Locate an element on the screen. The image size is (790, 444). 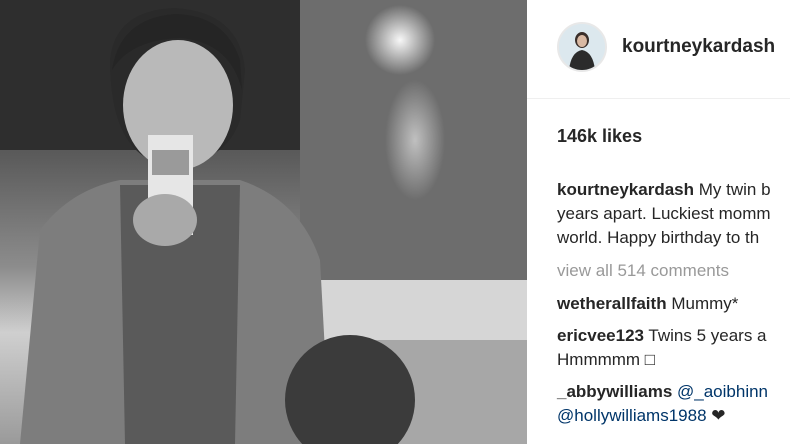
avatar is located at coordinates (582, 47).